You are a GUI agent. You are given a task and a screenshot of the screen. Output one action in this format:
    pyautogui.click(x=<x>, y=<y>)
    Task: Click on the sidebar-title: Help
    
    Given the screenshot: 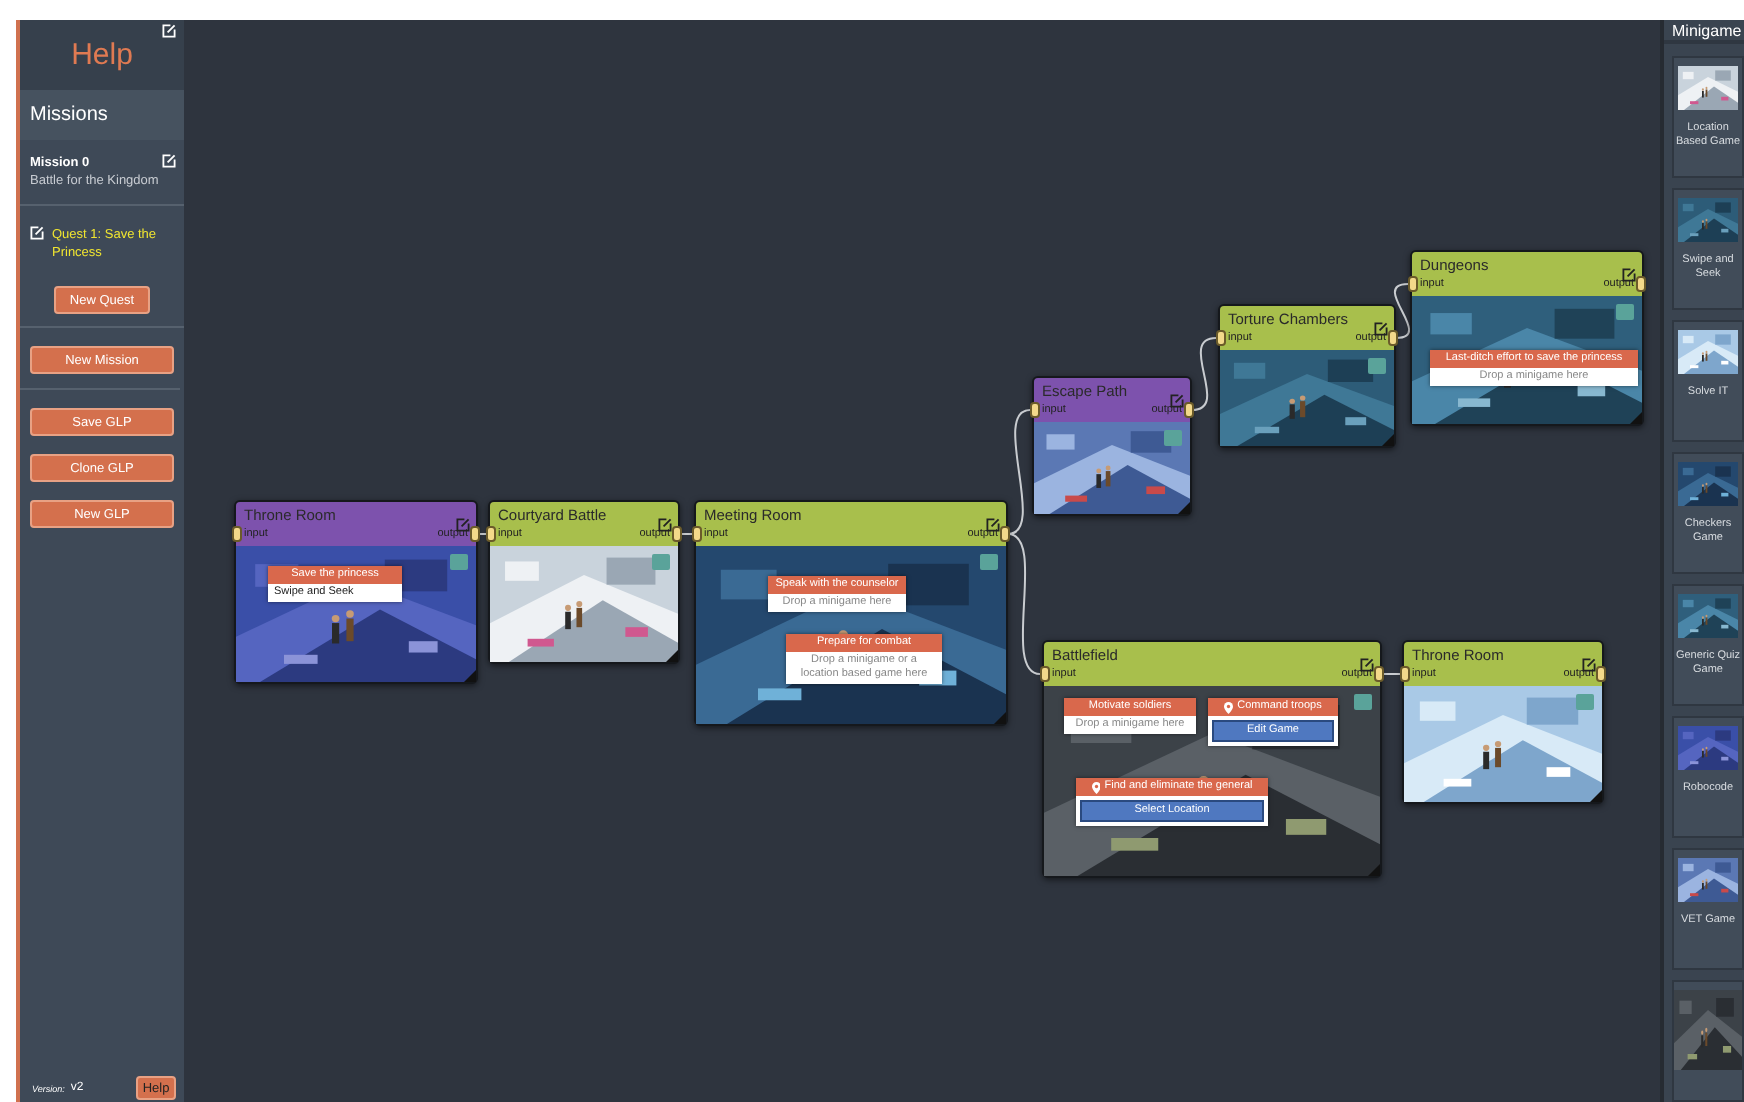 What is the action you would take?
    pyautogui.click(x=102, y=55)
    